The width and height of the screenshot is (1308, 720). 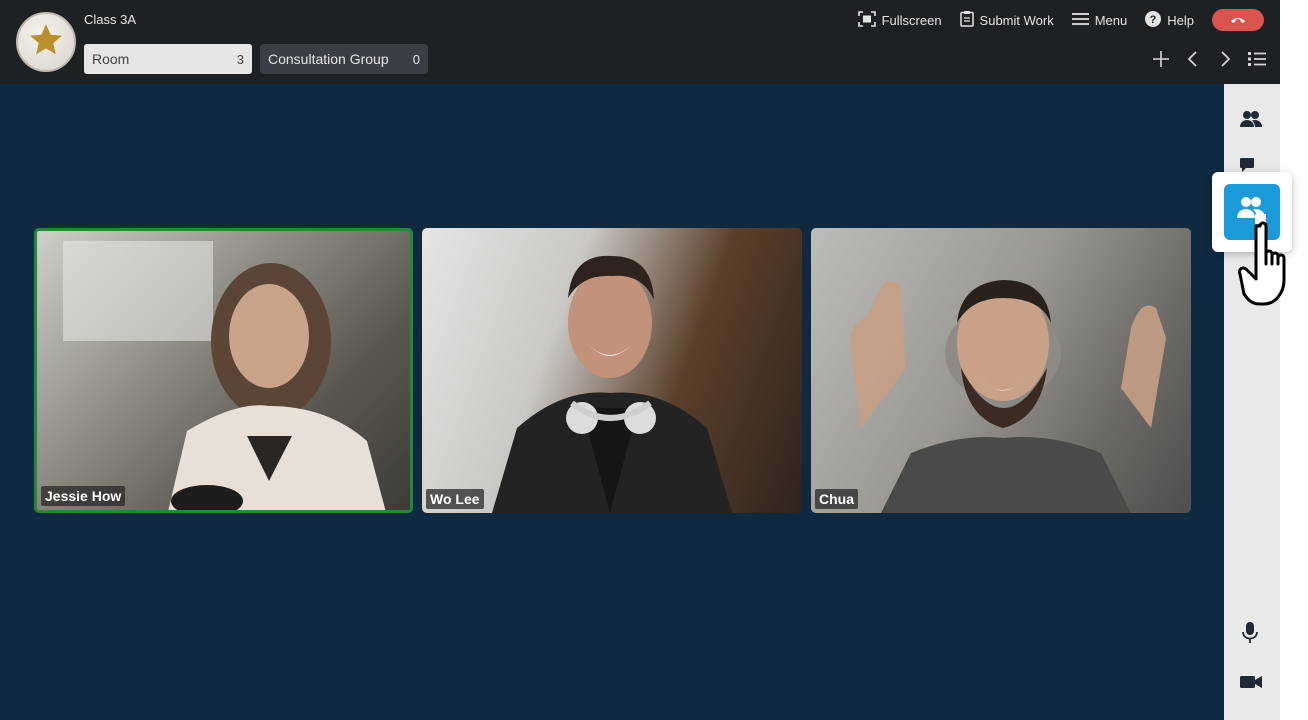 What do you see at coordinates (836, 499) in the screenshot?
I see `participant-name: Chua` at bounding box center [836, 499].